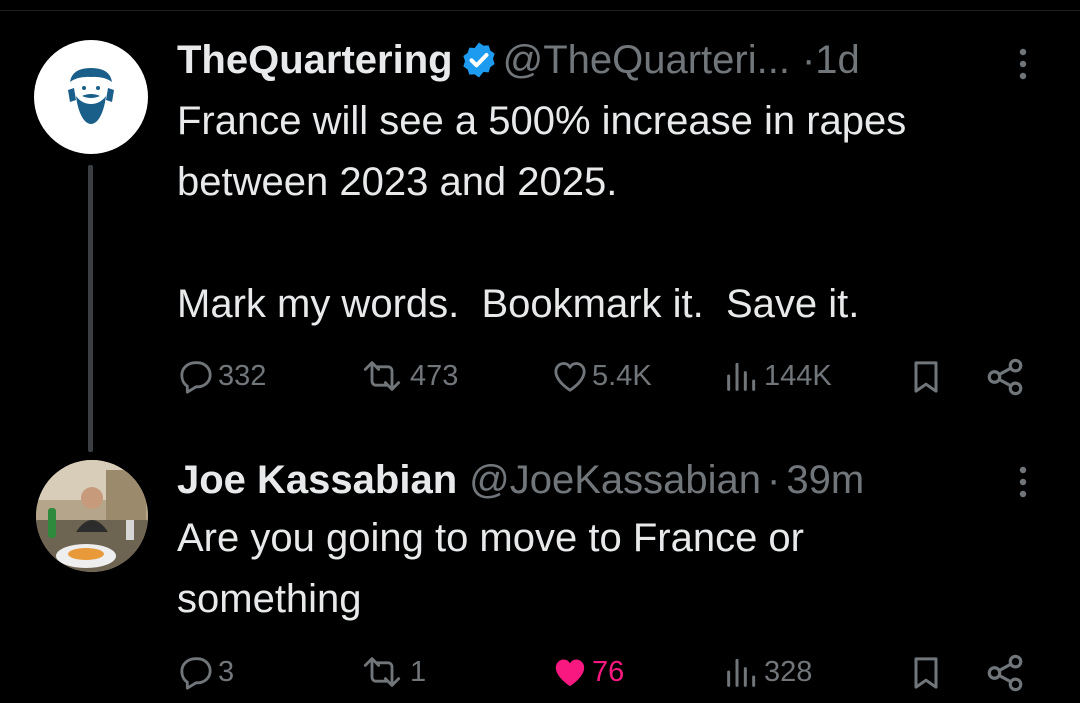 This screenshot has height=703, width=1080. What do you see at coordinates (434, 375) in the screenshot?
I see `repost-count: 473` at bounding box center [434, 375].